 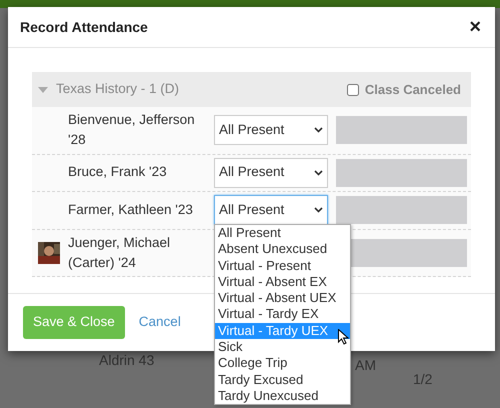 I want to click on dropdown-option: Sick, so click(x=282, y=347).